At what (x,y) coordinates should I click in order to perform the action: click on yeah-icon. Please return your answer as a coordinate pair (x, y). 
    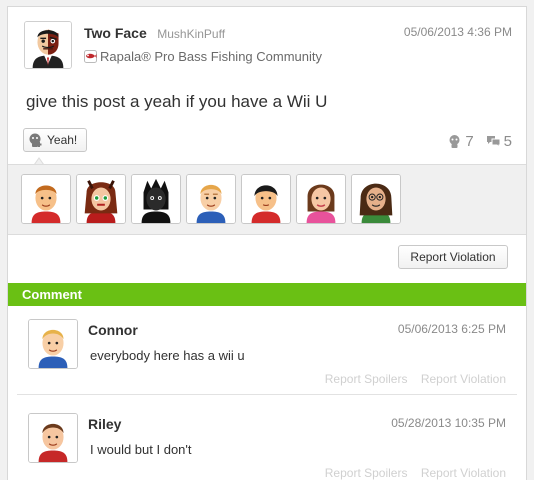
    Looking at the image, I should click on (35, 140).